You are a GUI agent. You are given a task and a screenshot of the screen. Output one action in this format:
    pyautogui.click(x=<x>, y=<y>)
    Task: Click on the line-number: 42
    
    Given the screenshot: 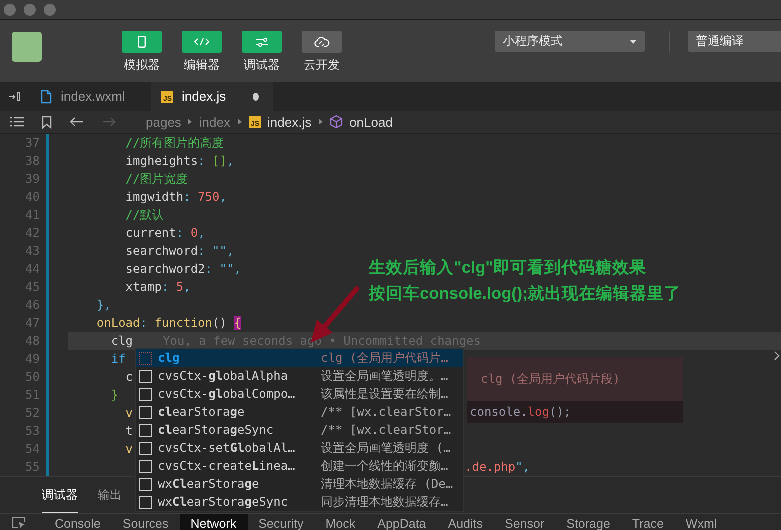 What is the action you would take?
    pyautogui.click(x=32, y=233)
    